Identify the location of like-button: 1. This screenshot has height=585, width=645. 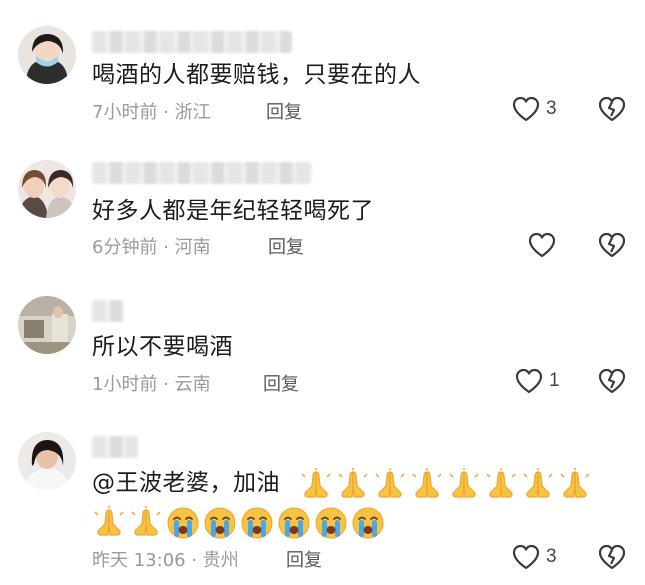
(537, 381).